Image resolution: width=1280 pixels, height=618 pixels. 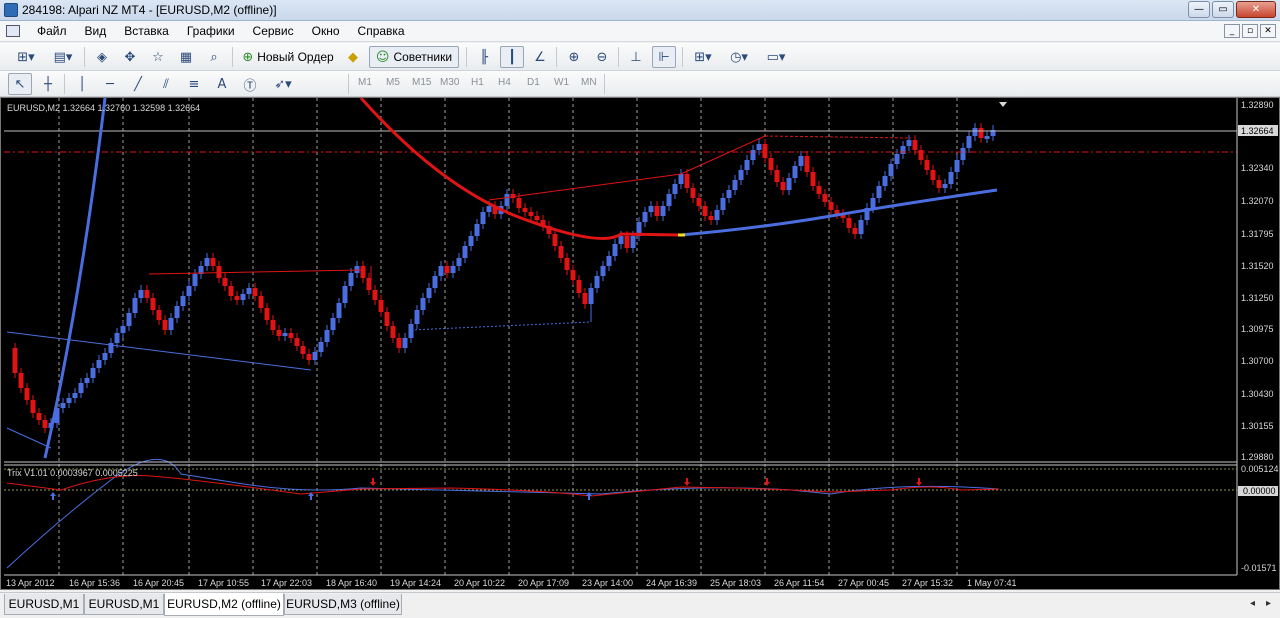 I want to click on tab-scroll-left-icon: ◂, so click(x=1252, y=603).